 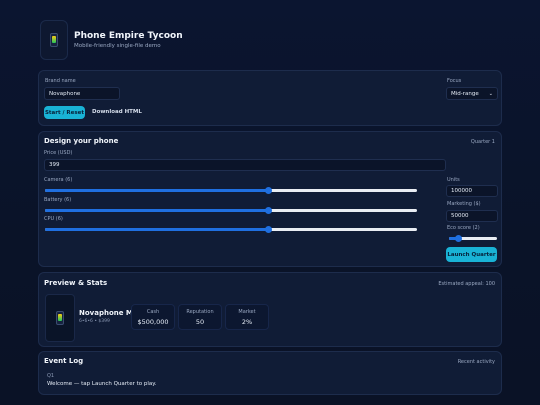 What do you see at coordinates (54, 40) in the screenshot?
I see `phone-logo-icon` at bounding box center [54, 40].